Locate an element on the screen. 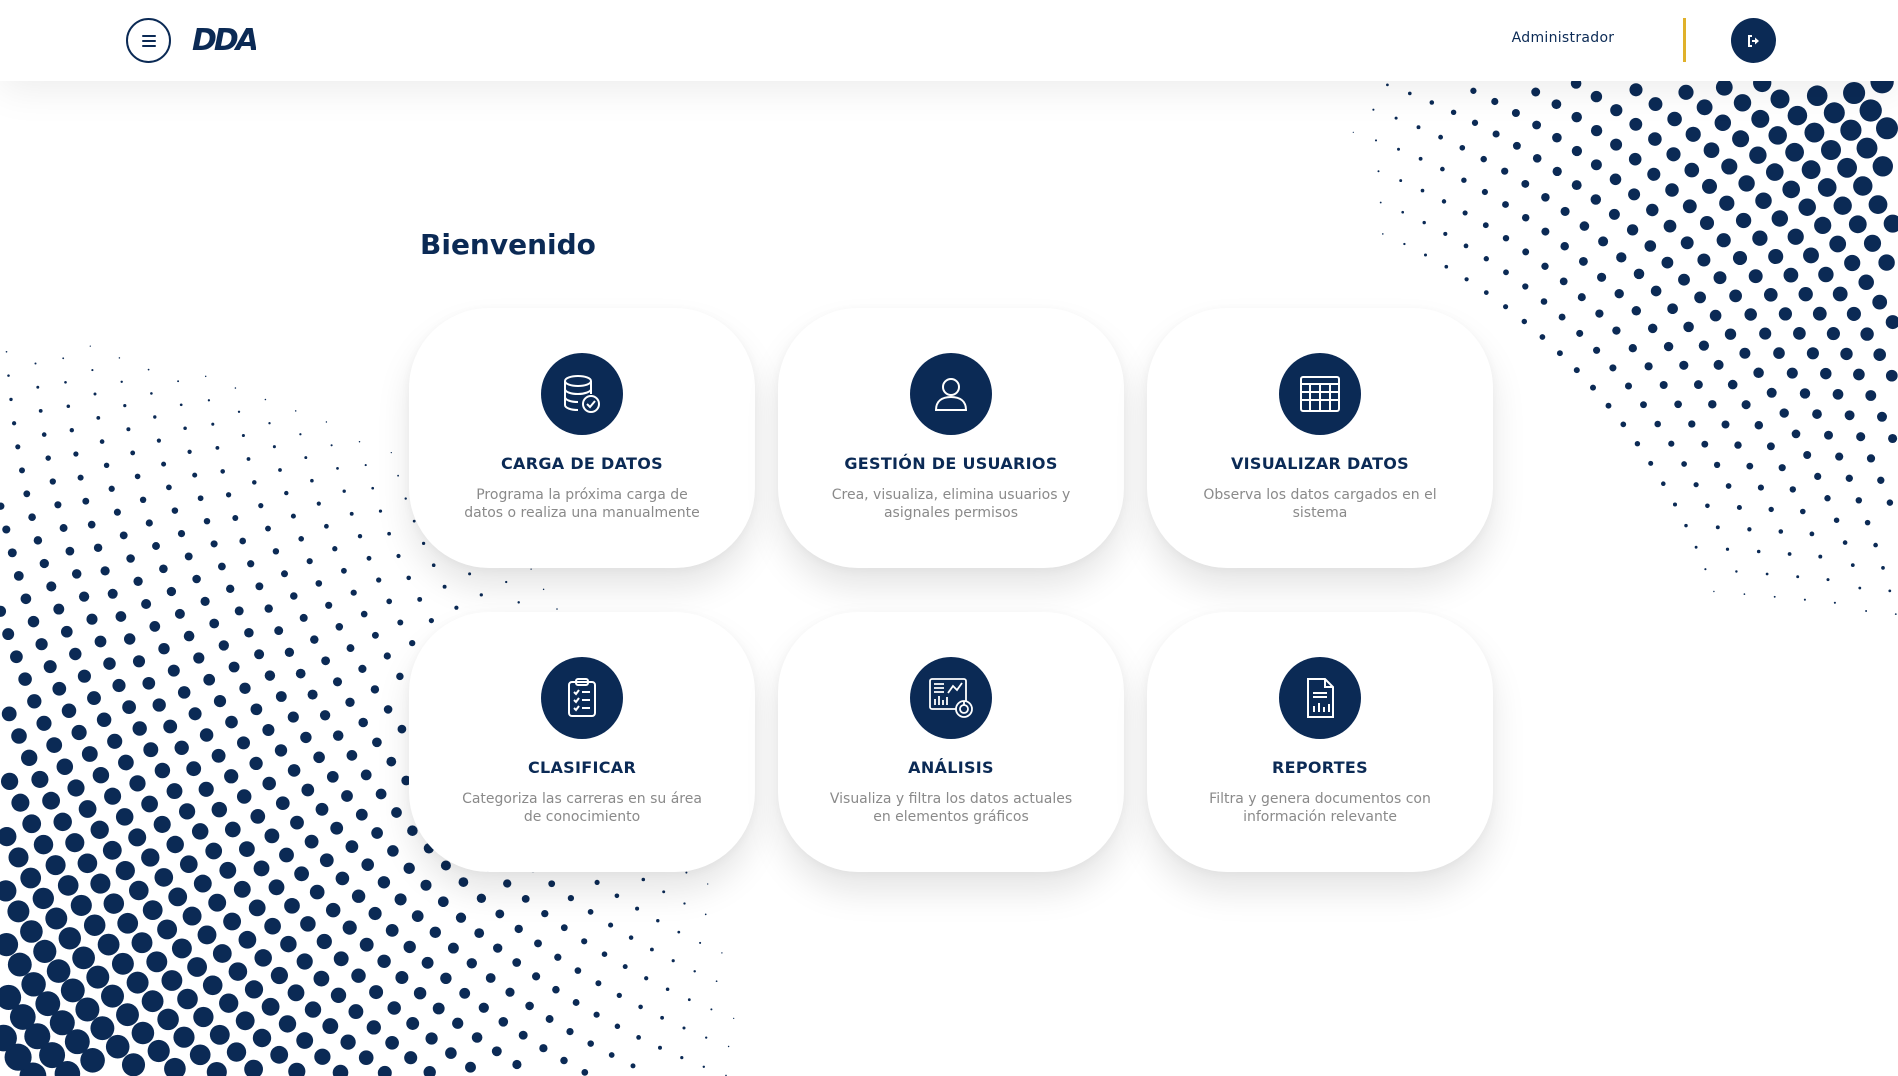 This screenshot has width=1898, height=1076. card-title: VISUALIZAR DATOS is located at coordinates (1320, 463).